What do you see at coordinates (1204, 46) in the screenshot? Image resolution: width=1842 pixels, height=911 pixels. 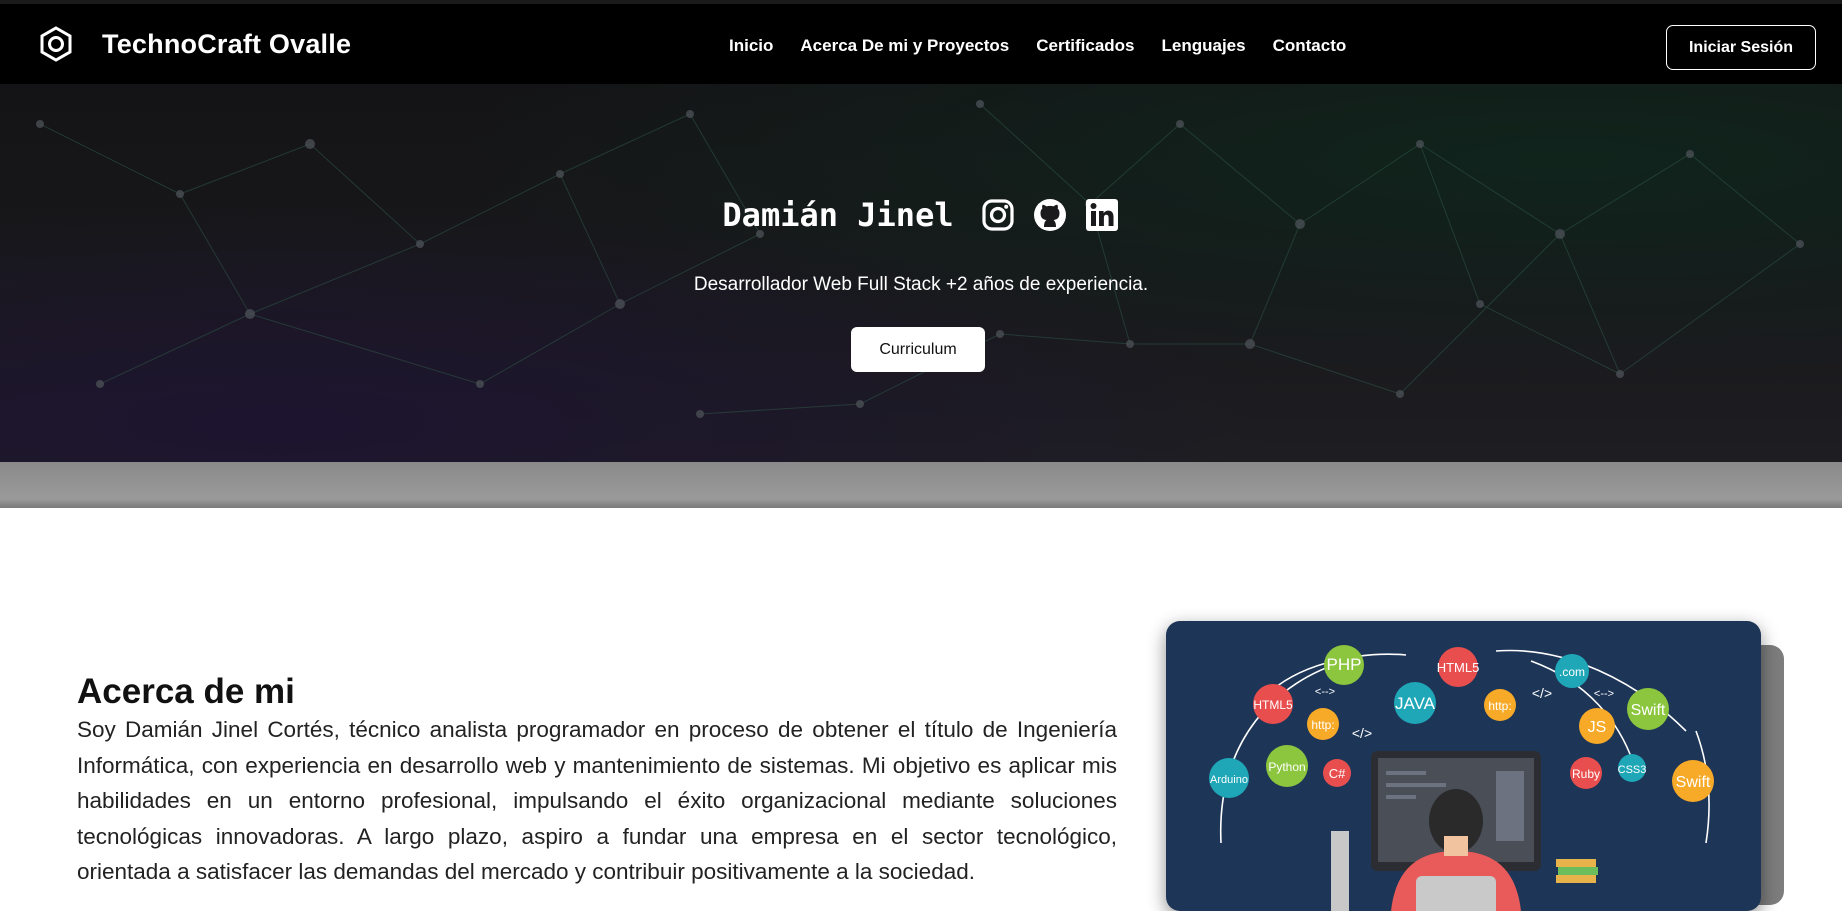 I see `nav-link-lenguajes: Lenguajes` at bounding box center [1204, 46].